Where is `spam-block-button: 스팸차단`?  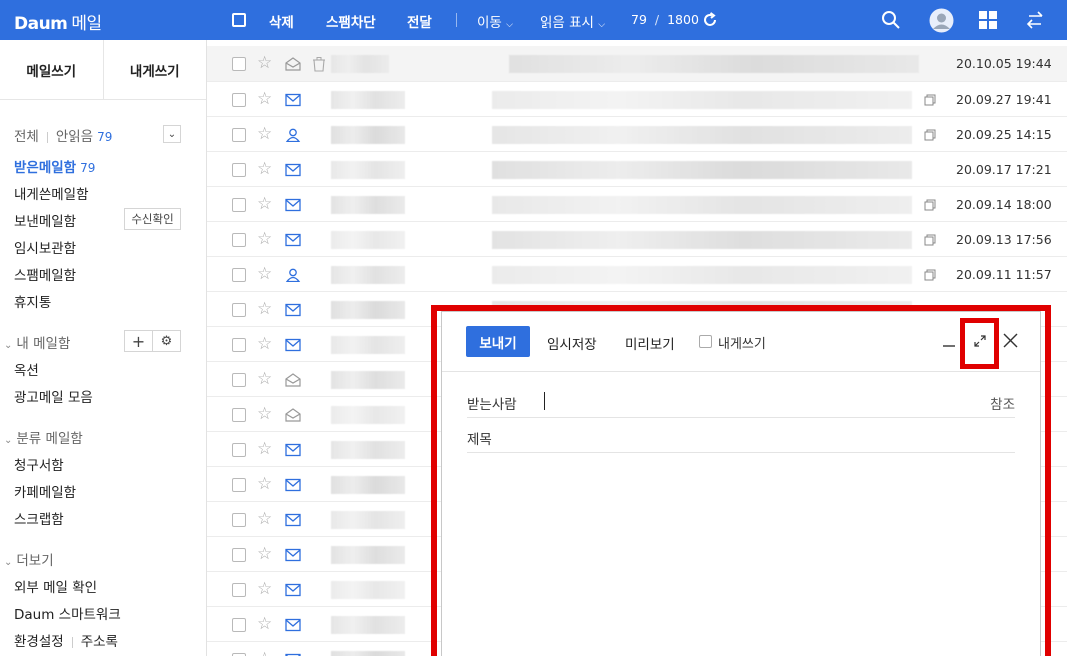 spam-block-button: 스팸차단 is located at coordinates (351, 21).